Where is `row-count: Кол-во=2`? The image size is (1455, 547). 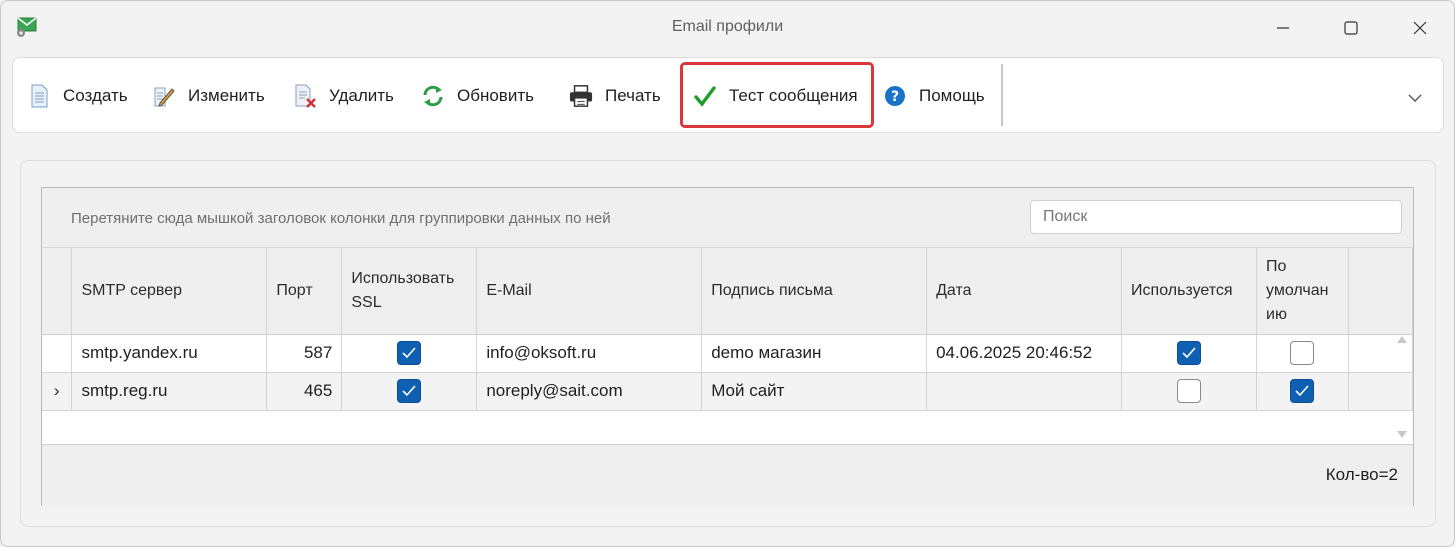
row-count: Кол-во=2 is located at coordinates (1361, 474).